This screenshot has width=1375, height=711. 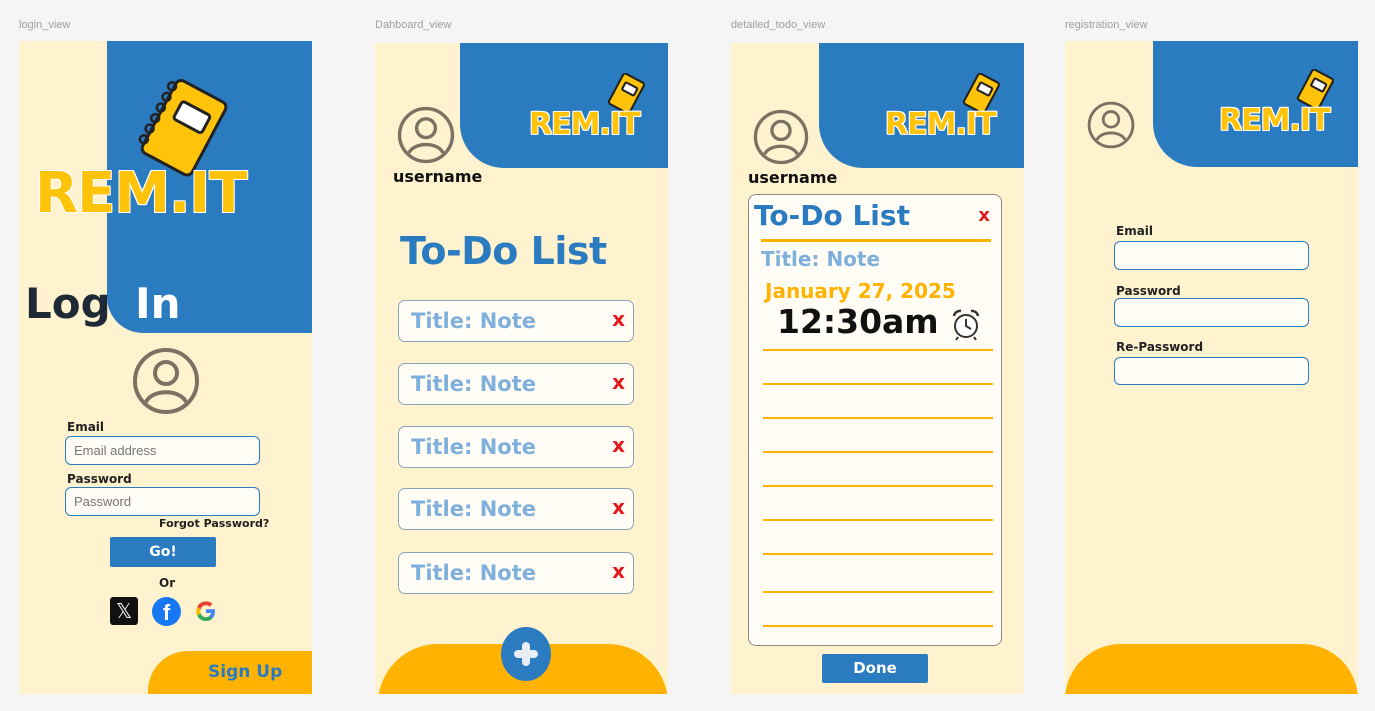 What do you see at coordinates (167, 583) in the screenshot?
I see `or-divider: Or` at bounding box center [167, 583].